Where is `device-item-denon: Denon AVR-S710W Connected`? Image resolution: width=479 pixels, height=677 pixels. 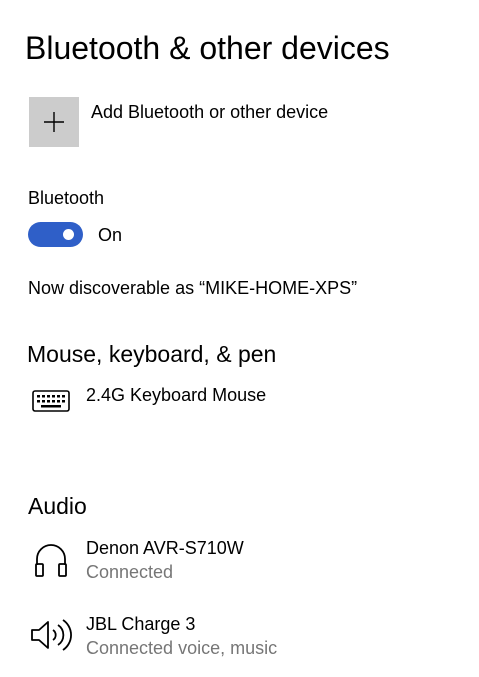 device-item-denon: Denon AVR-S710W Connected is located at coordinates (136, 560).